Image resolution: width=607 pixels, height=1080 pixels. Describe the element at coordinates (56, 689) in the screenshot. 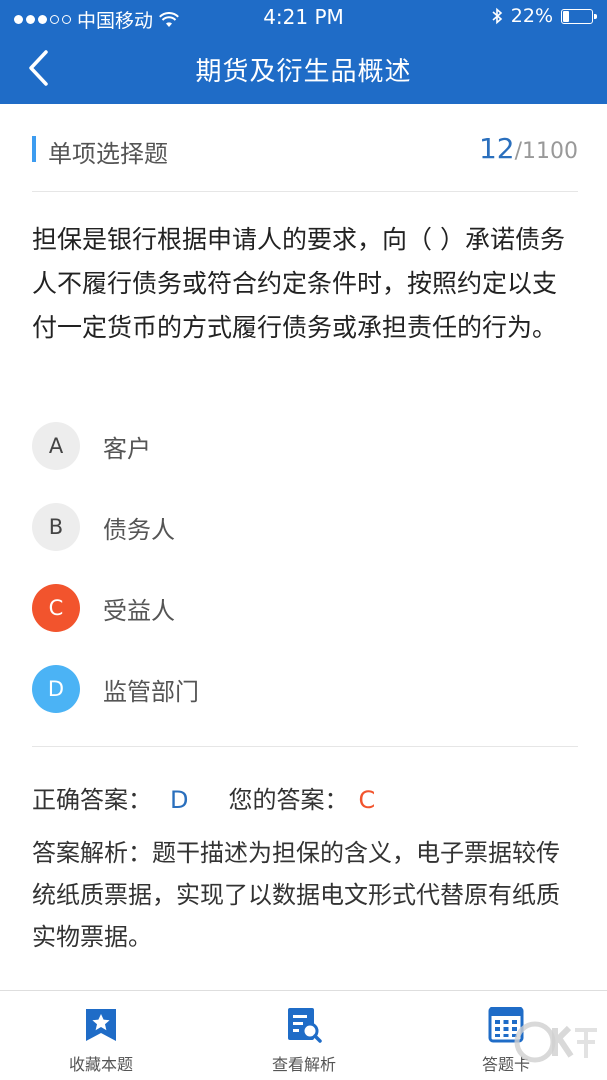

I see `option-letter: D` at that location.